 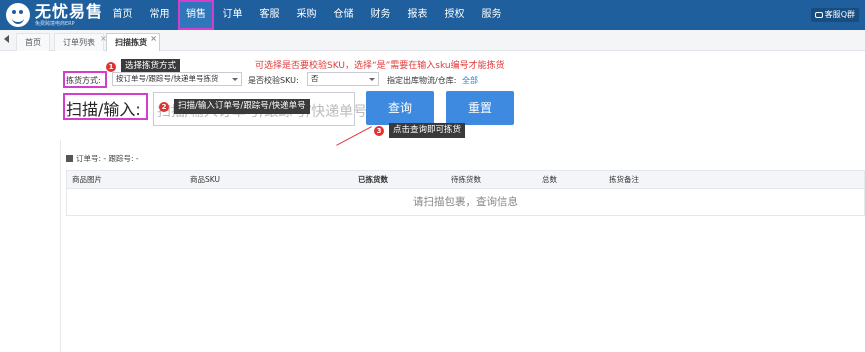 I want to click on column-header-remark: 拣货备注, so click(x=624, y=179).